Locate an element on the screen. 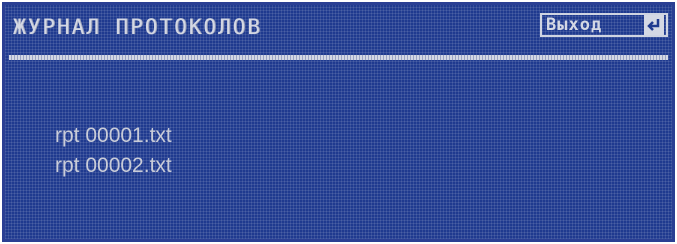 The image size is (677, 244). page-title: ЖУРНАЛ ПРОТОКОЛОВ is located at coordinates (137, 27).